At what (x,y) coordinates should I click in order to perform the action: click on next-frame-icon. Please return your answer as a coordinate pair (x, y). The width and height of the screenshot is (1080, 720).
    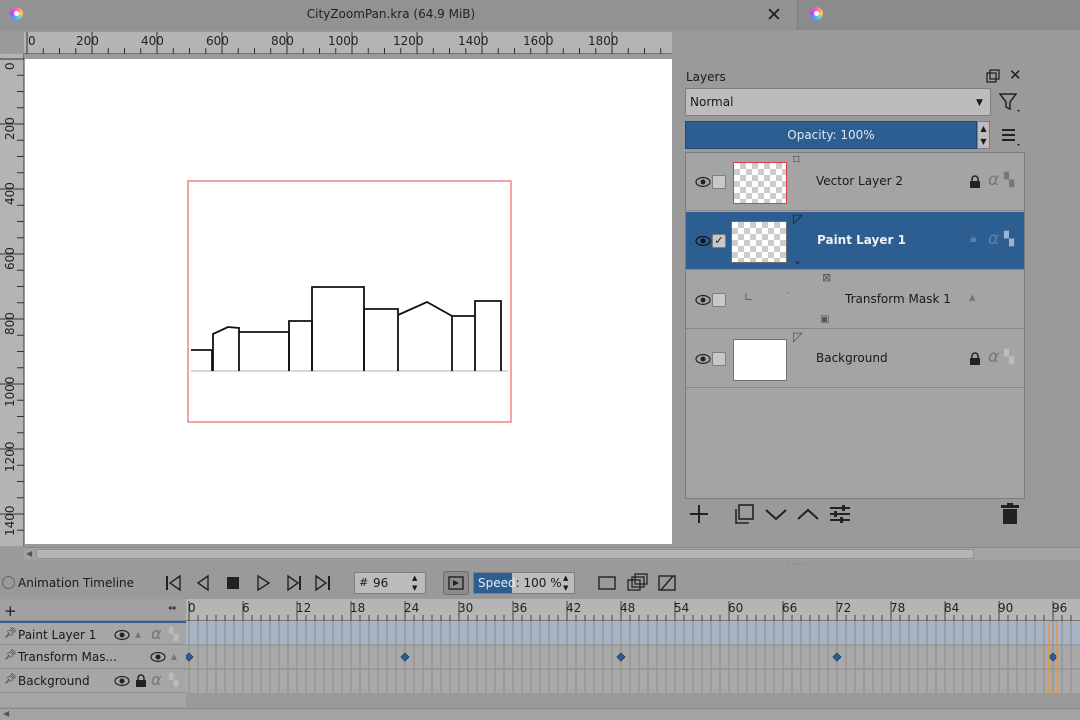
    Looking at the image, I should click on (293, 583).